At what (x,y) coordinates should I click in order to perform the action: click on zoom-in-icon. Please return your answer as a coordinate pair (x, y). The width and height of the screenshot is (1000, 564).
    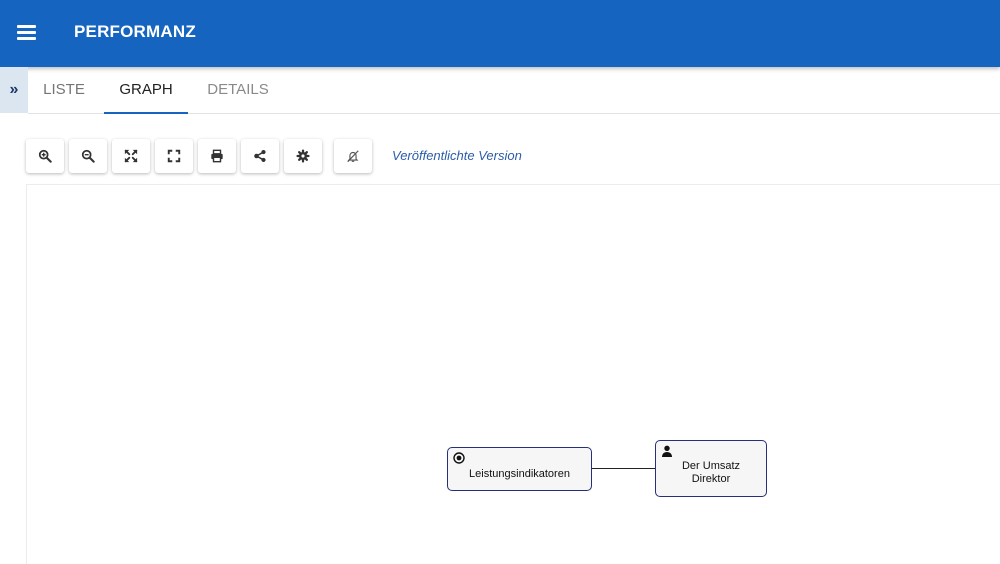
    Looking at the image, I should click on (45, 156).